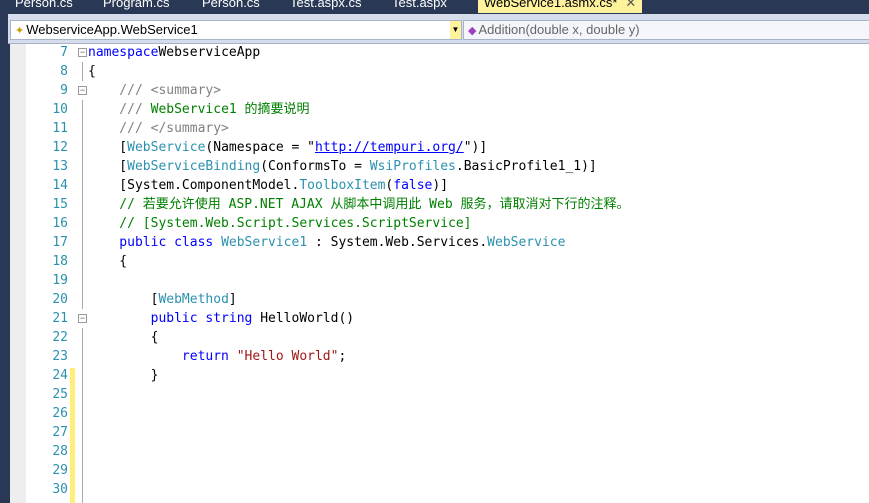 This screenshot has width=869, height=503. I want to click on code-token: /// </summary>, so click(158, 128).